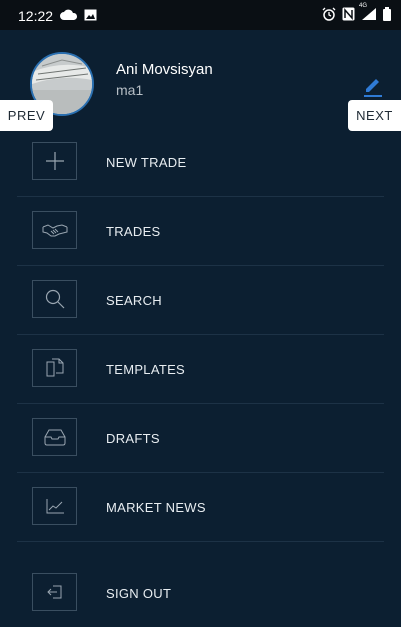 This screenshot has height=627, width=409. Describe the element at coordinates (200, 300) in the screenshot. I see `menu-item-search: SEARCH` at that location.